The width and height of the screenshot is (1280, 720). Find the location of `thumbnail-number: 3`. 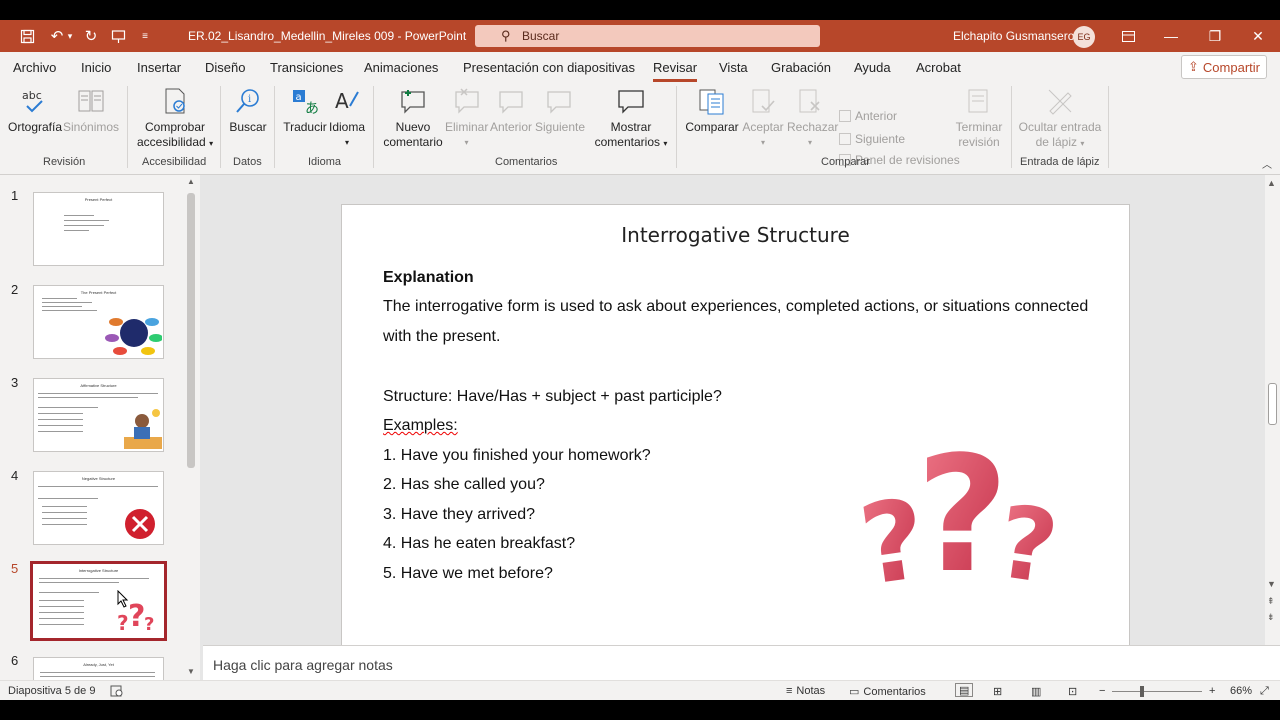

thumbnail-number: 3 is located at coordinates (15, 382).